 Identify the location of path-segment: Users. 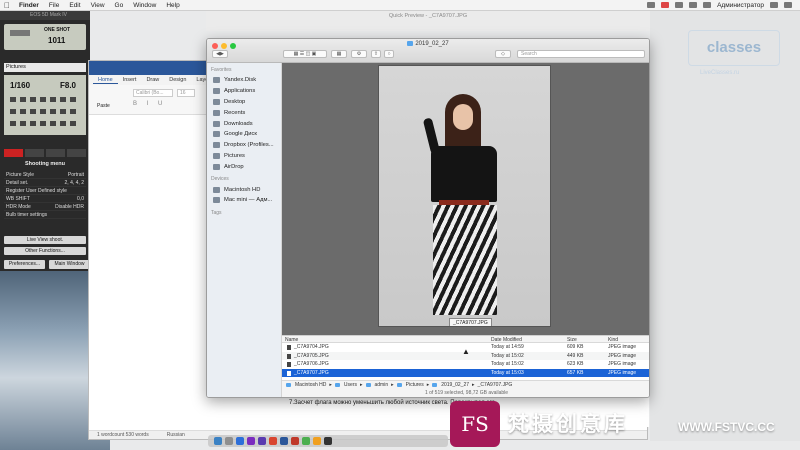
(350, 385).